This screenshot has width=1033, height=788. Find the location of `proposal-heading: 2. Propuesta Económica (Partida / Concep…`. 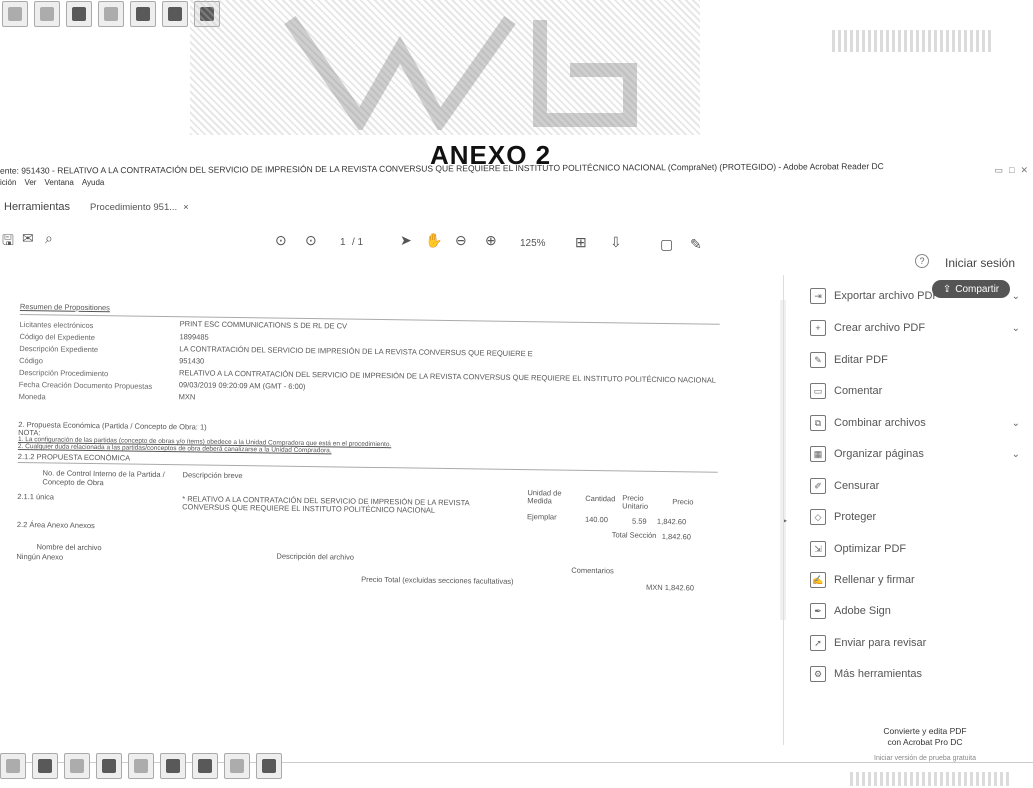

proposal-heading: 2. Propuesta Económica (Partida / Concep… is located at coordinates (112, 425).